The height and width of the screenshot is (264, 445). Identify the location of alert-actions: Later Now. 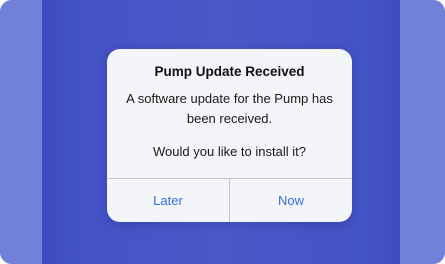
(229, 200).